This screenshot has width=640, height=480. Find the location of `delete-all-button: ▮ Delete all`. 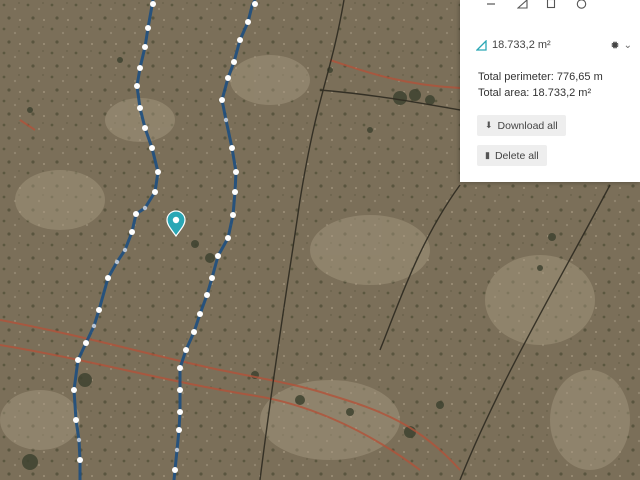

delete-all-button: ▮ Delete all is located at coordinates (512, 155).